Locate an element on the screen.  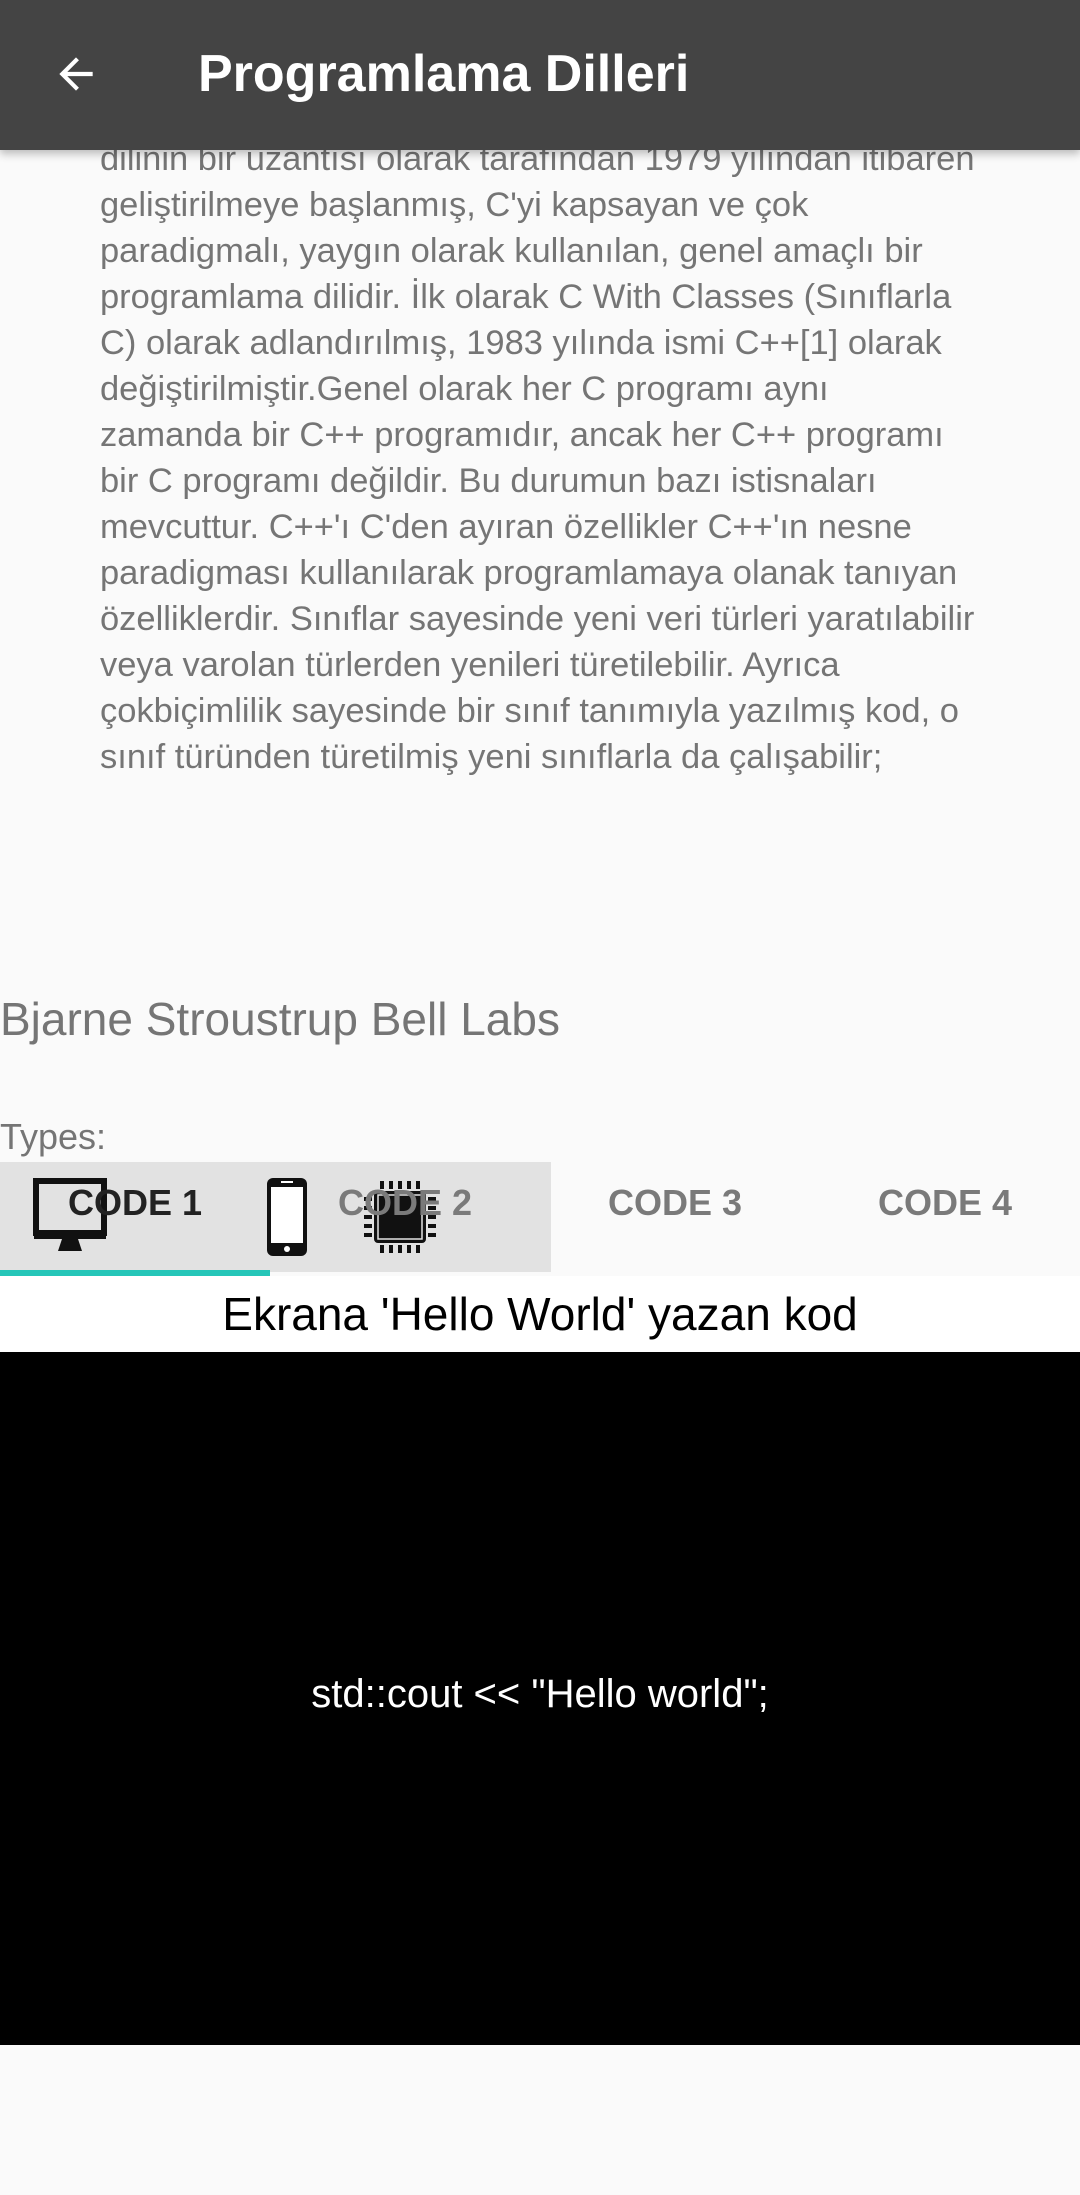
arrow-back-icon is located at coordinates (76, 76).